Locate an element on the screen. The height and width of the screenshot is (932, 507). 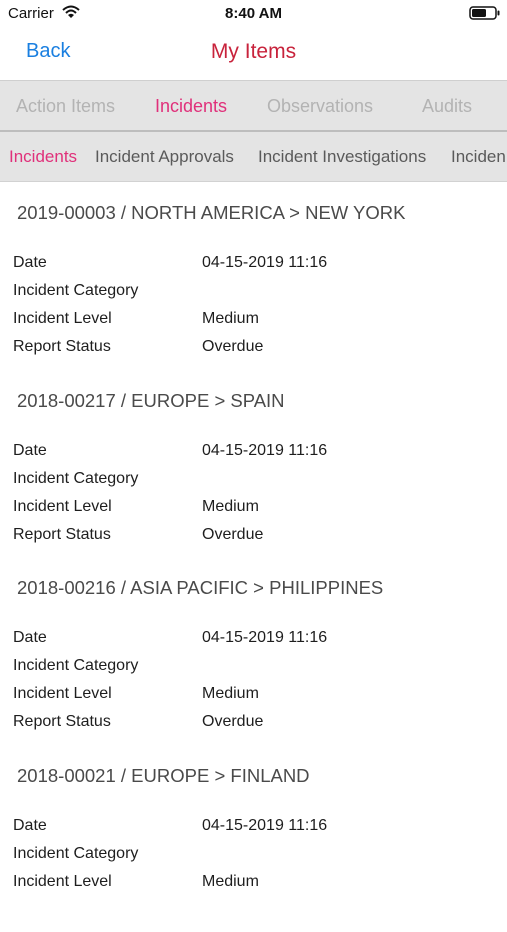
navigation-bar: Back My Items is located at coordinates (253, 54).